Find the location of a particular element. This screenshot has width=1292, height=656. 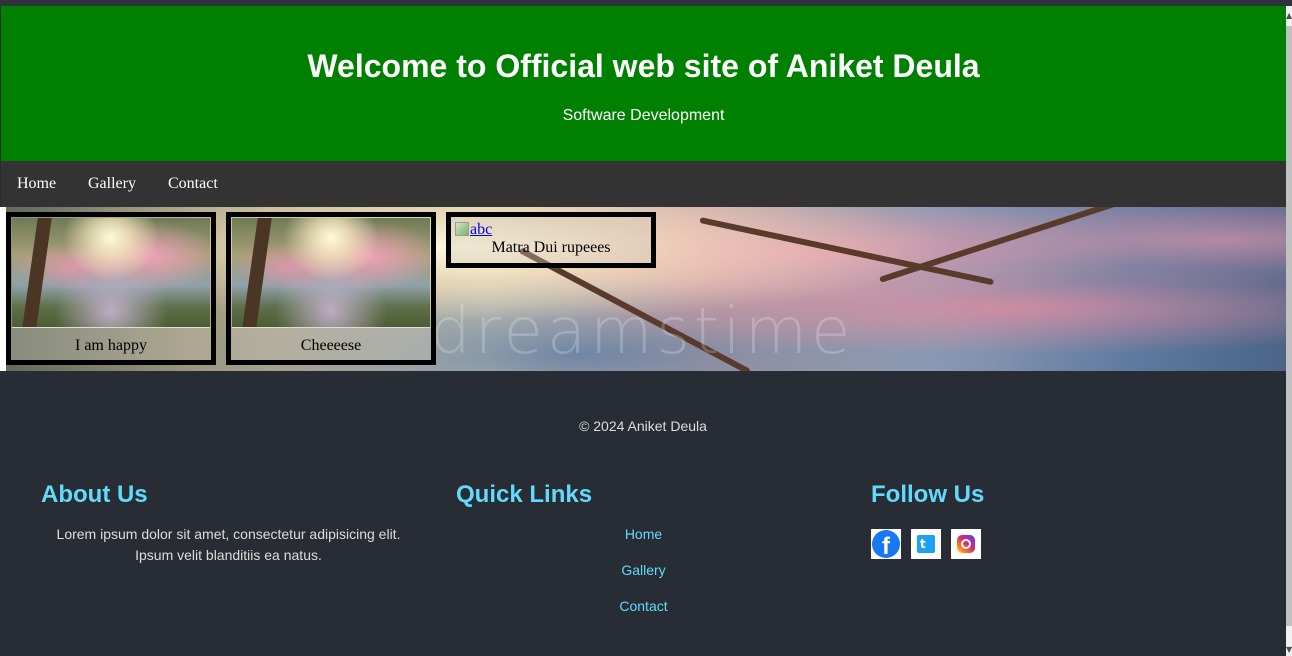

footer-quick-links: Quick Links Home Gallery Contact is located at coordinates (643, 556).